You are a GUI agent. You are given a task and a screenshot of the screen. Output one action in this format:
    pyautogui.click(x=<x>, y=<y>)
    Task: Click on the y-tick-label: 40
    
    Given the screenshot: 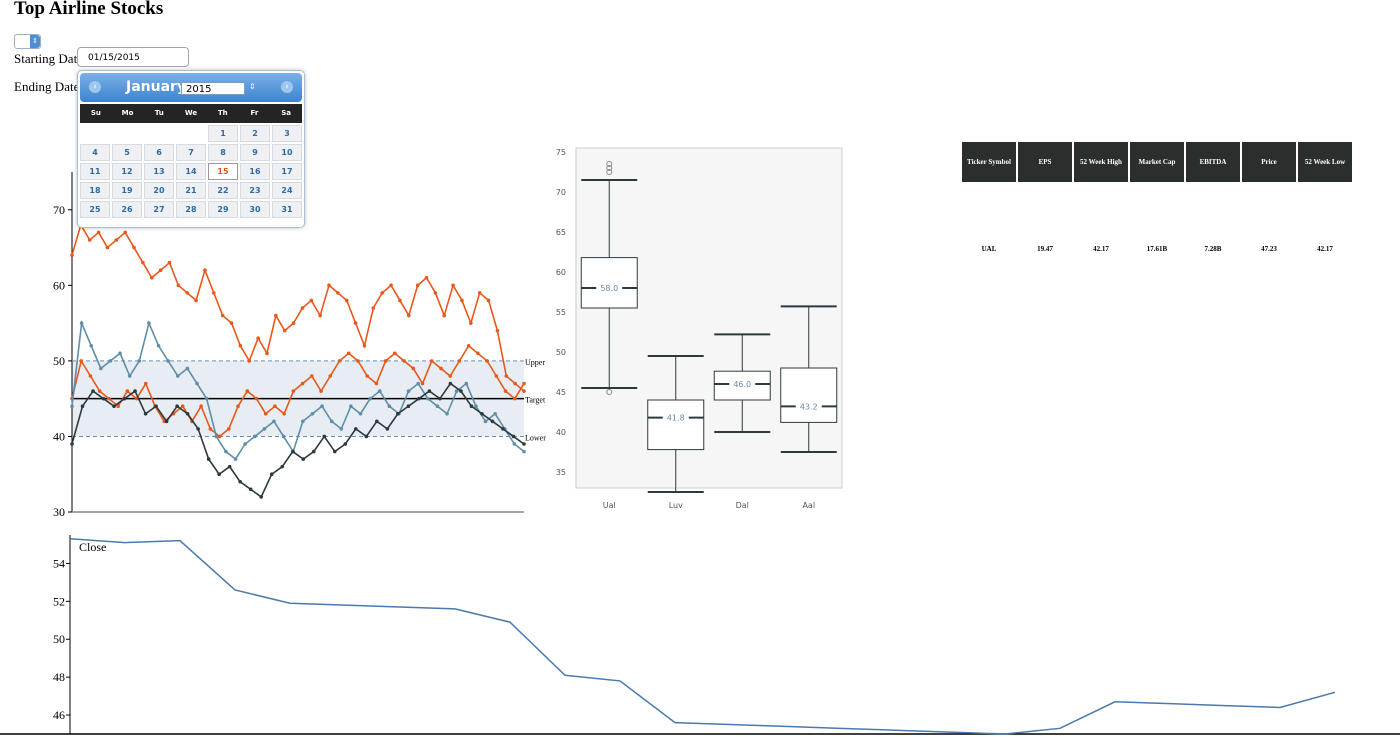 What is the action you would take?
    pyautogui.click(x=59, y=436)
    